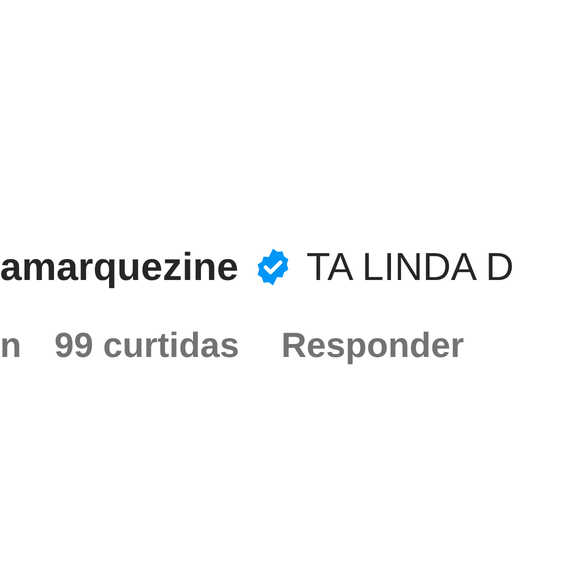  What do you see at coordinates (119, 267) in the screenshot?
I see `username: amarquezine` at bounding box center [119, 267].